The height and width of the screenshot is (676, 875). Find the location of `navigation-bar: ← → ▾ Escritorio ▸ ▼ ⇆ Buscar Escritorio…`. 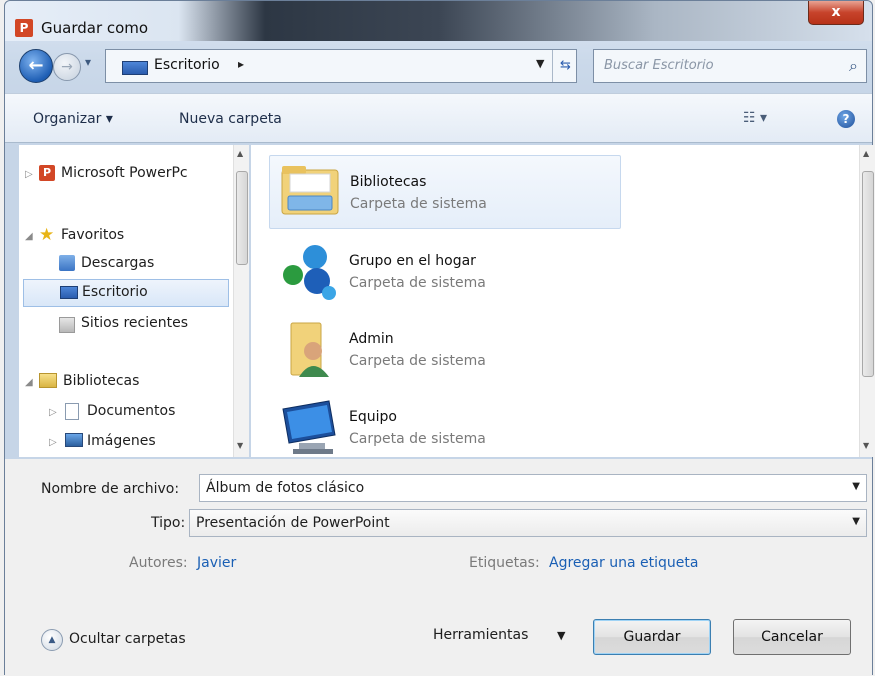

navigation-bar: ← → ▾ Escritorio ▸ ▼ ⇆ Buscar Escritorio… is located at coordinates (438, 66).